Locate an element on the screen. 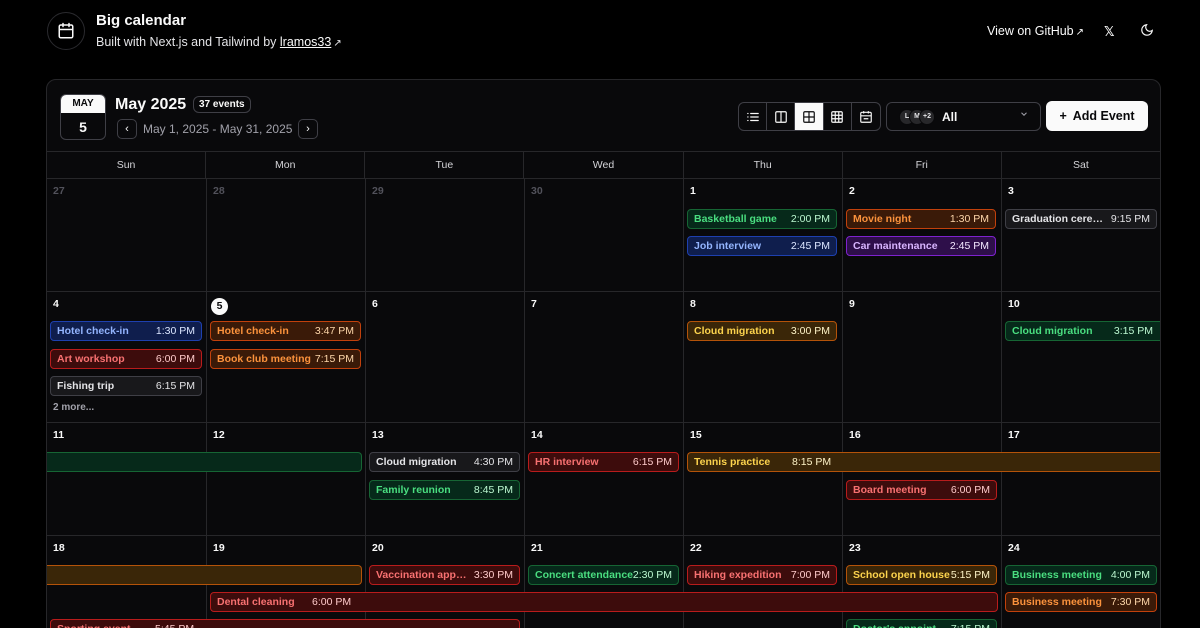 The width and height of the screenshot is (1200, 628). event-time: 3:47 PM is located at coordinates (334, 331).